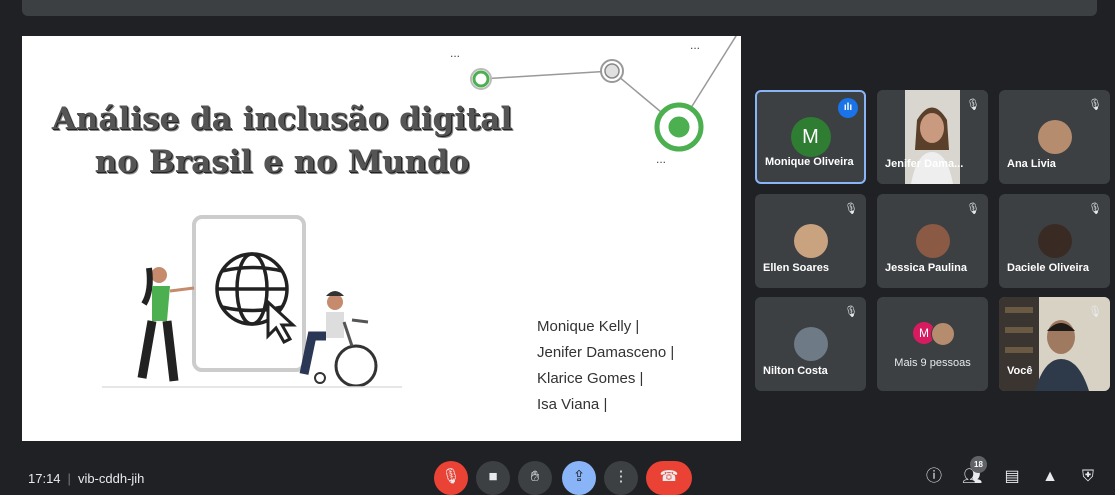 The width and height of the screenshot is (1115, 495). Describe the element at coordinates (572, 404) in the screenshot. I see `author-name: Isa Viana |` at that location.